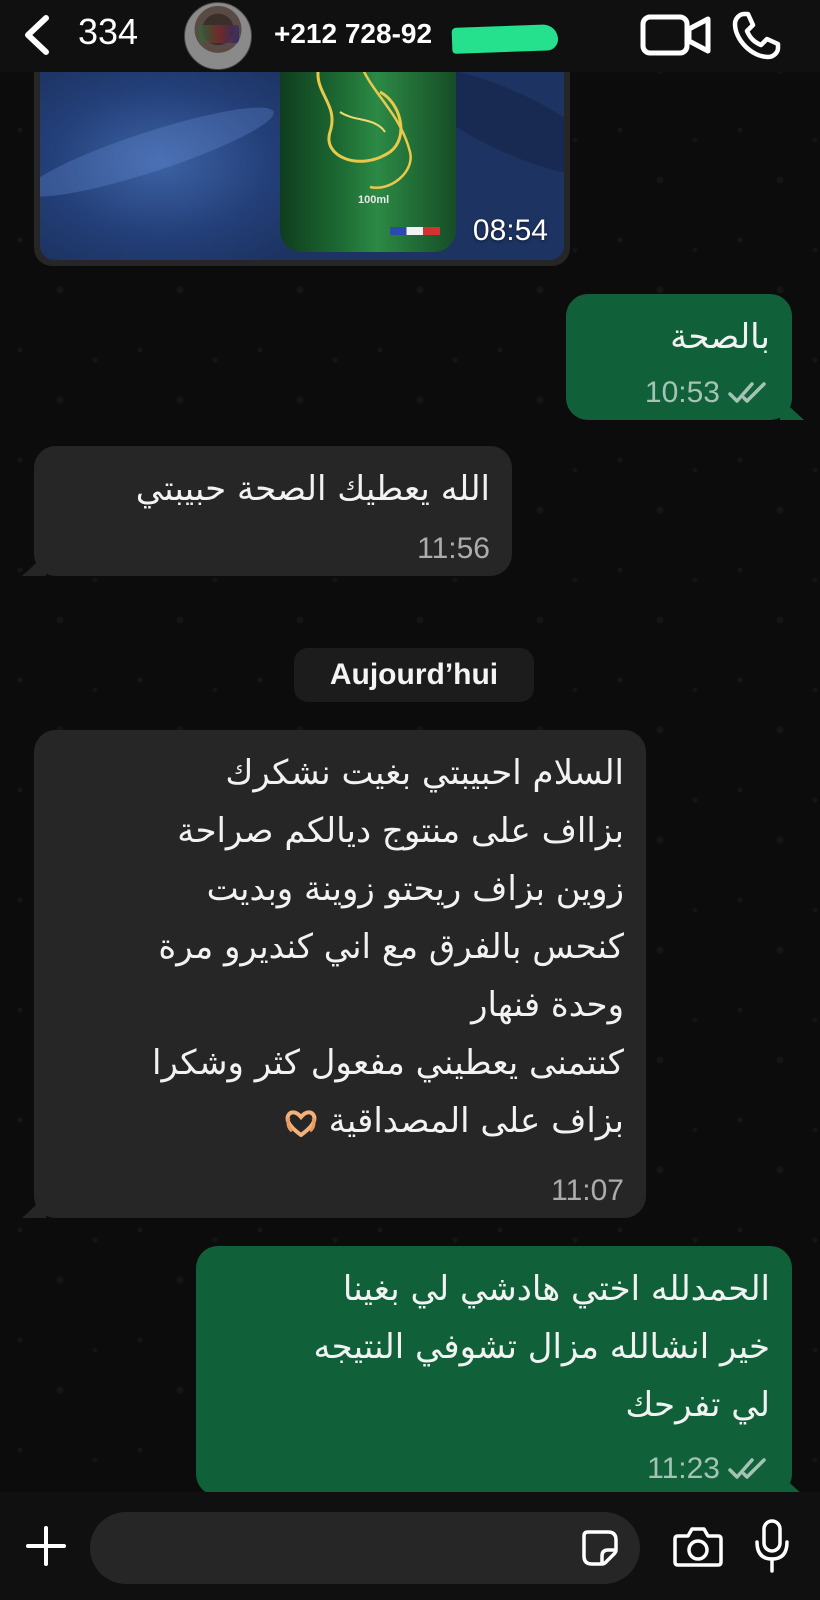  I want to click on message-meta: 10:53, so click(707, 393).